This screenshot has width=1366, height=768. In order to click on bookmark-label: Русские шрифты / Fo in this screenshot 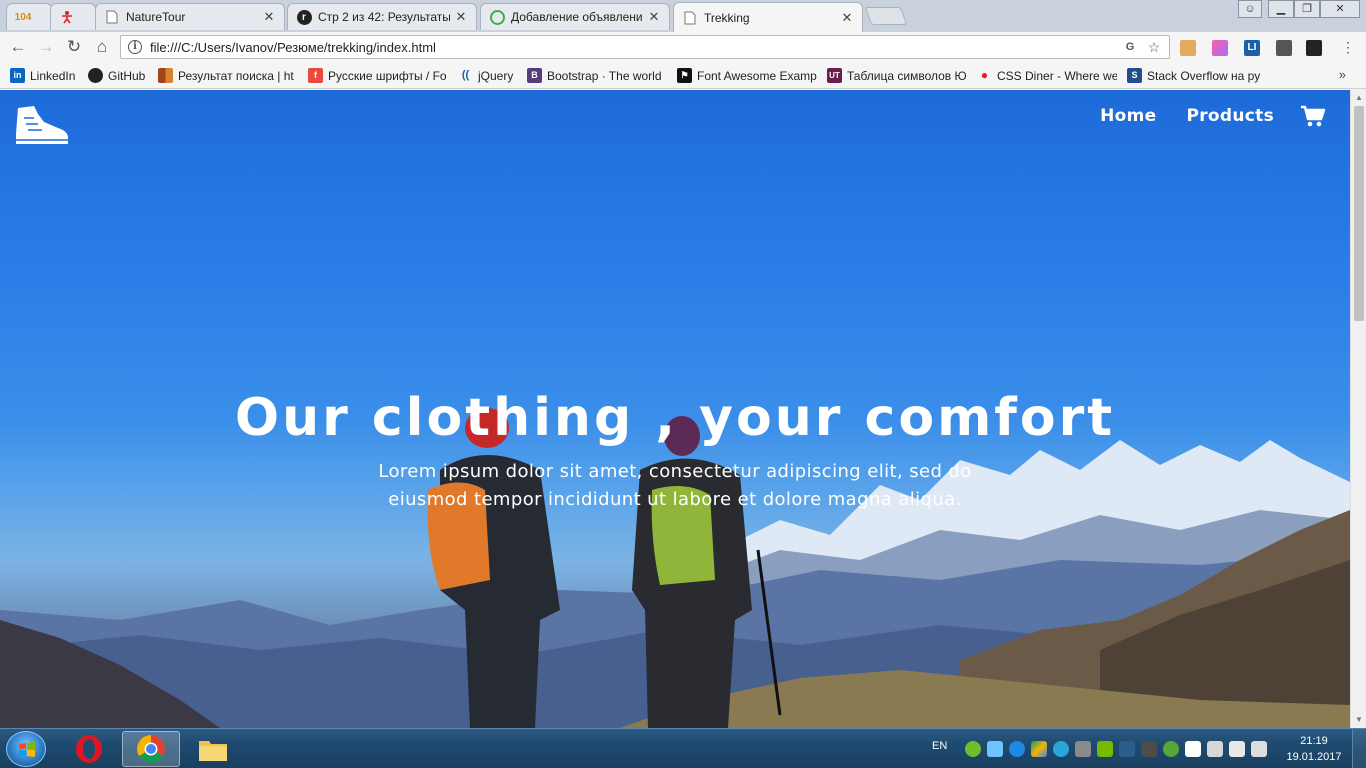, I will do `click(387, 75)`.